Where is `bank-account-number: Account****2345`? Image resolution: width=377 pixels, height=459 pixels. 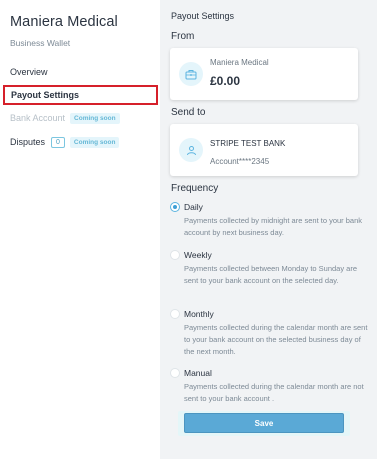
bank-account-number: Account****2345 is located at coordinates (240, 161).